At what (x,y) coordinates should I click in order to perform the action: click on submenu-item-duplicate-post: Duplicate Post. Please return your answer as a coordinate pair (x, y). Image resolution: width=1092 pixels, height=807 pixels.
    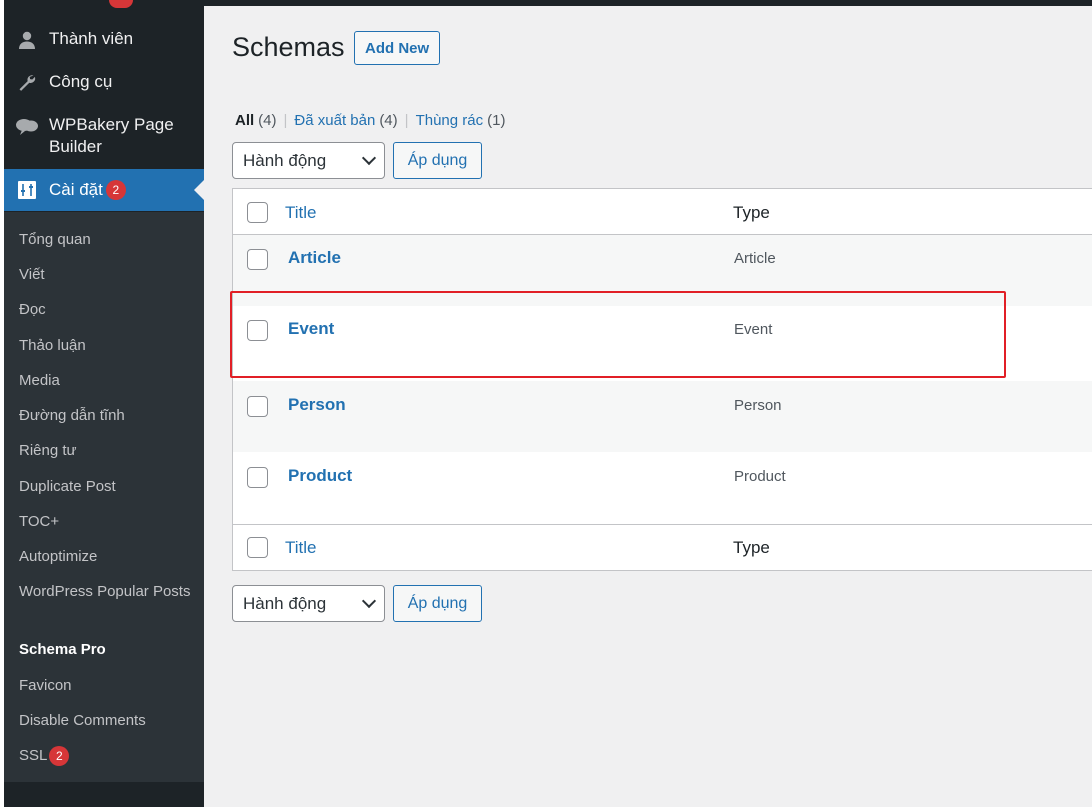
    Looking at the image, I should click on (106, 486).